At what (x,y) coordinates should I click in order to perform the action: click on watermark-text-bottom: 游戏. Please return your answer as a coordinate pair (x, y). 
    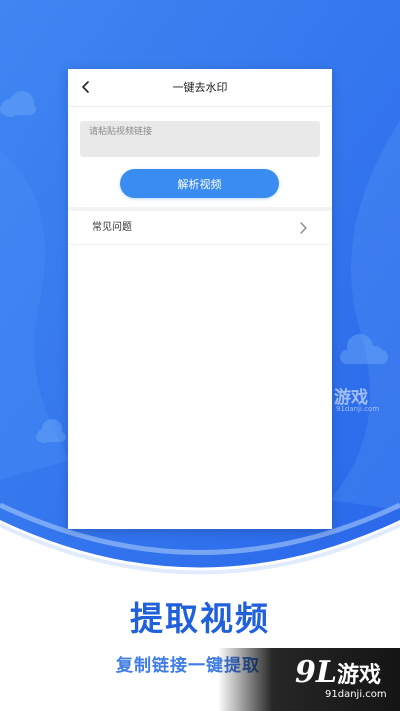
    Looking at the image, I should click on (358, 675).